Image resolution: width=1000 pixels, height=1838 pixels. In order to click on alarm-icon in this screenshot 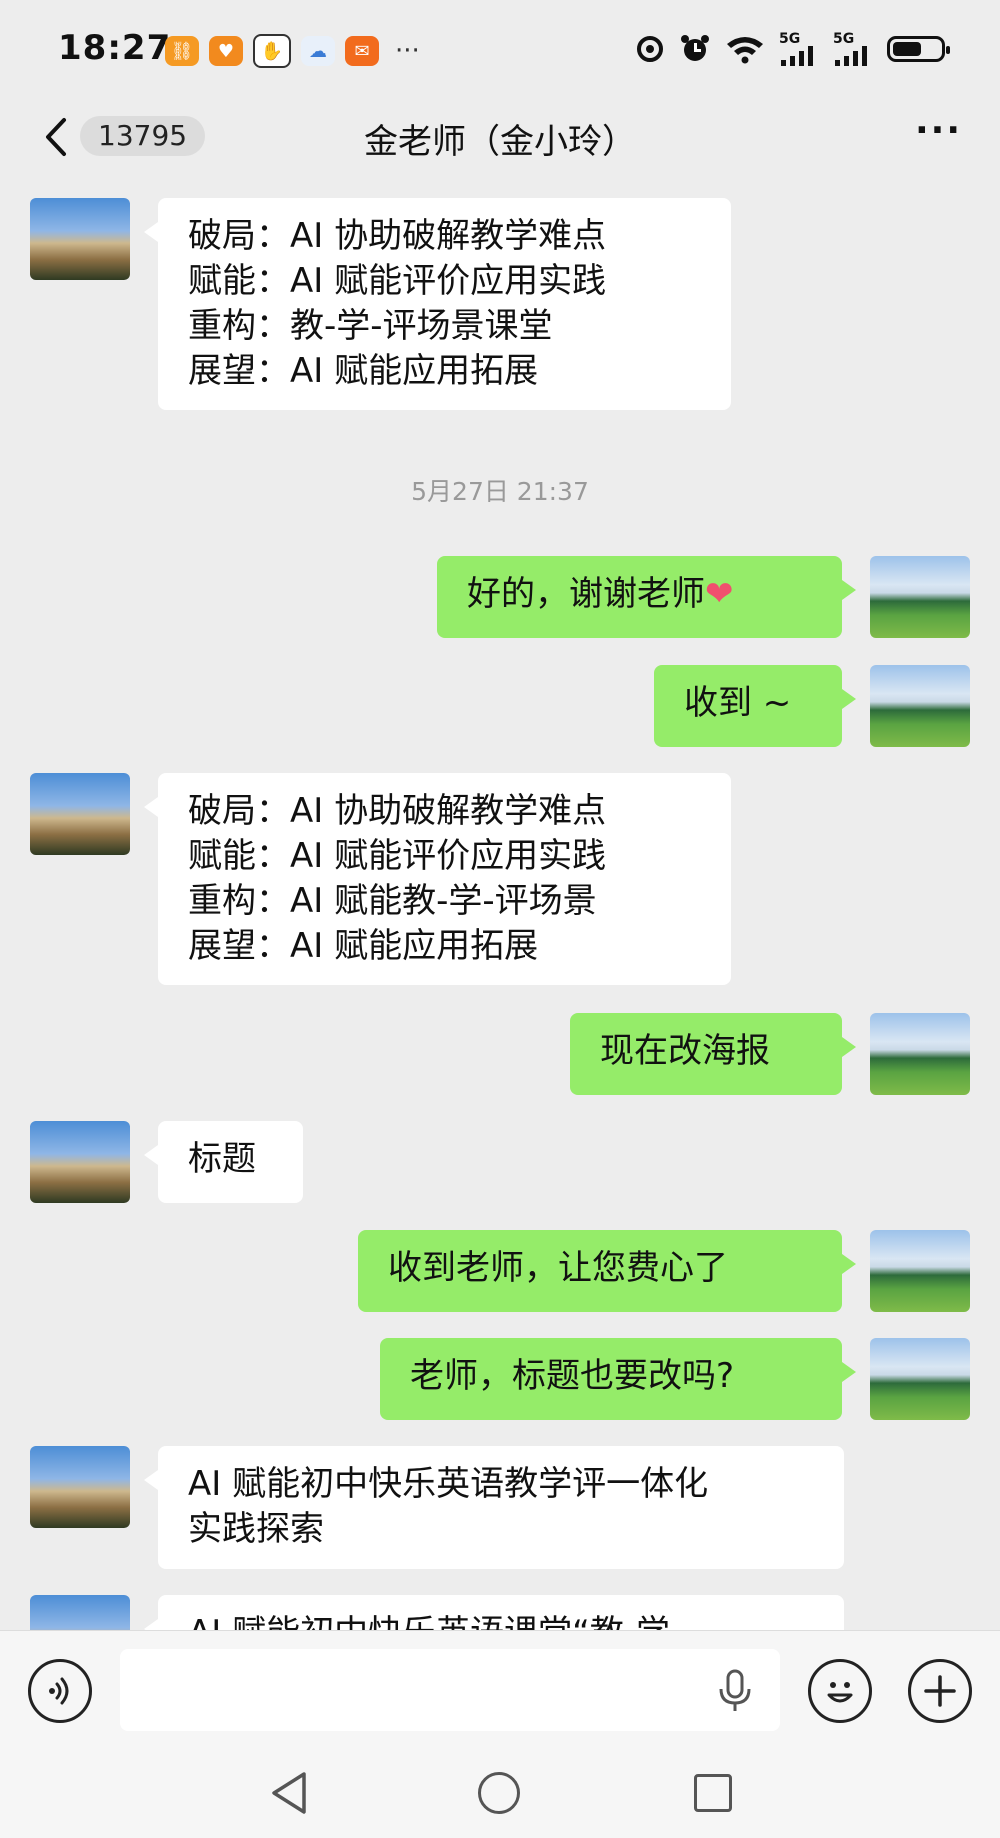, I will do `click(695, 48)`.